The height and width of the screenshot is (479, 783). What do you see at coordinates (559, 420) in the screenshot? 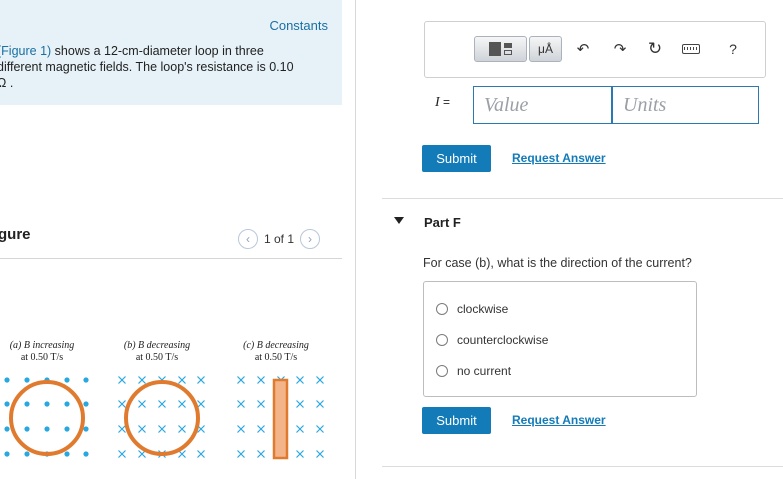
I see `part-f-request-answer-link: Request Answer` at bounding box center [559, 420].